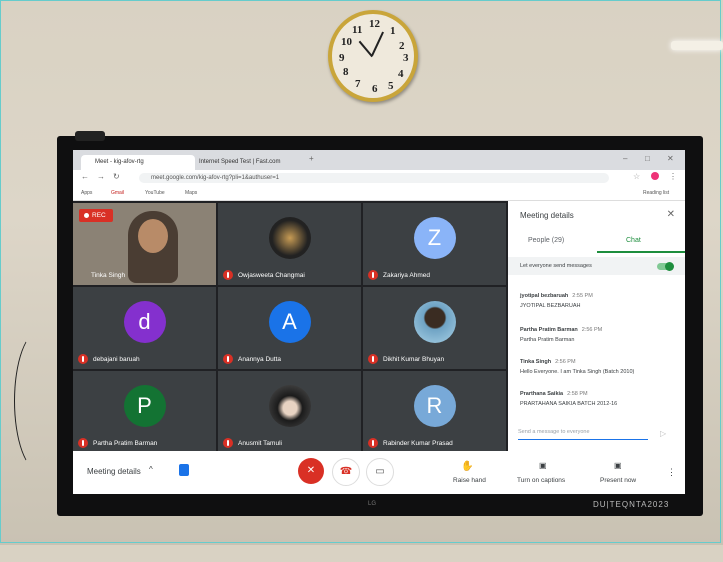 Image resolution: width=723 pixels, height=562 pixels. Describe the element at coordinates (101, 176) in the screenshot. I see `forward-icon: →` at that location.